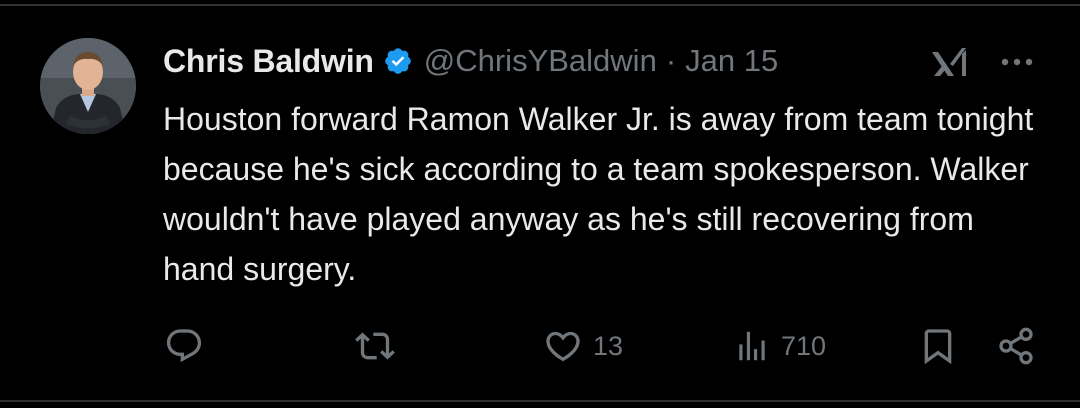  What do you see at coordinates (540, 5) in the screenshot?
I see `top-divider` at bounding box center [540, 5].